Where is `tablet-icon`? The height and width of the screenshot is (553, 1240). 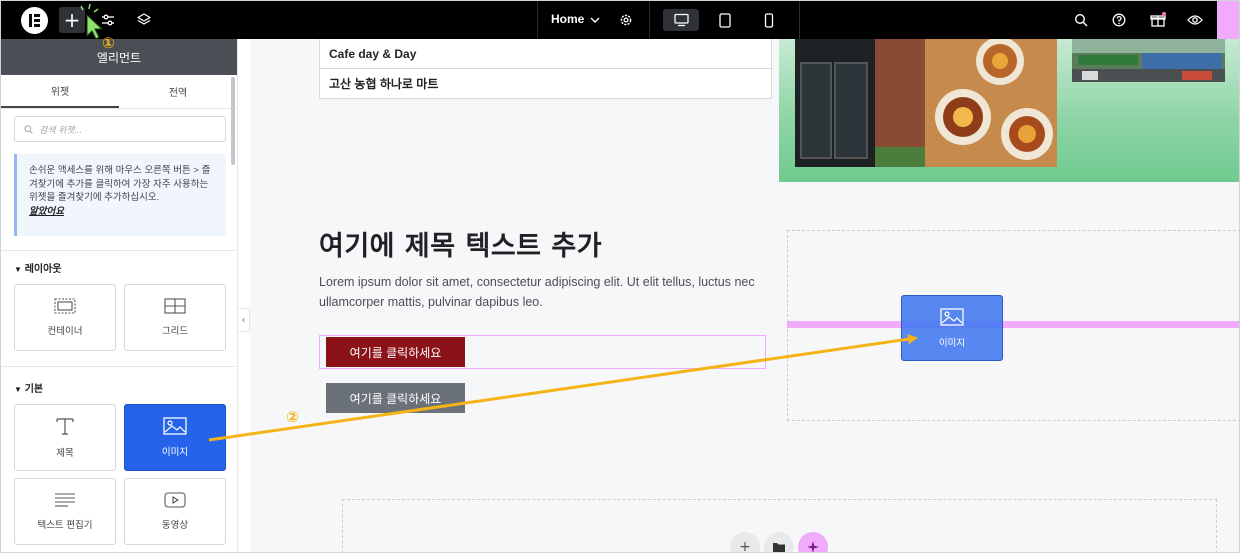 tablet-icon is located at coordinates (725, 20).